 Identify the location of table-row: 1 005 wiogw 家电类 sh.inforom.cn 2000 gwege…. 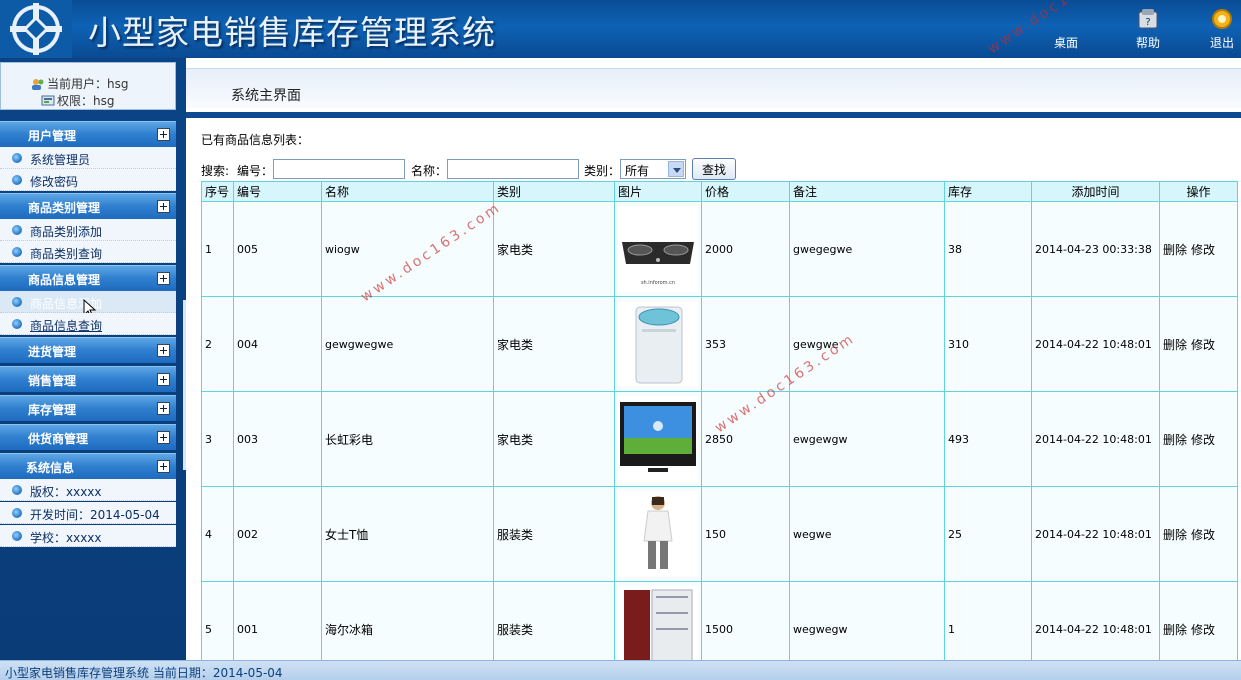
(719, 249).